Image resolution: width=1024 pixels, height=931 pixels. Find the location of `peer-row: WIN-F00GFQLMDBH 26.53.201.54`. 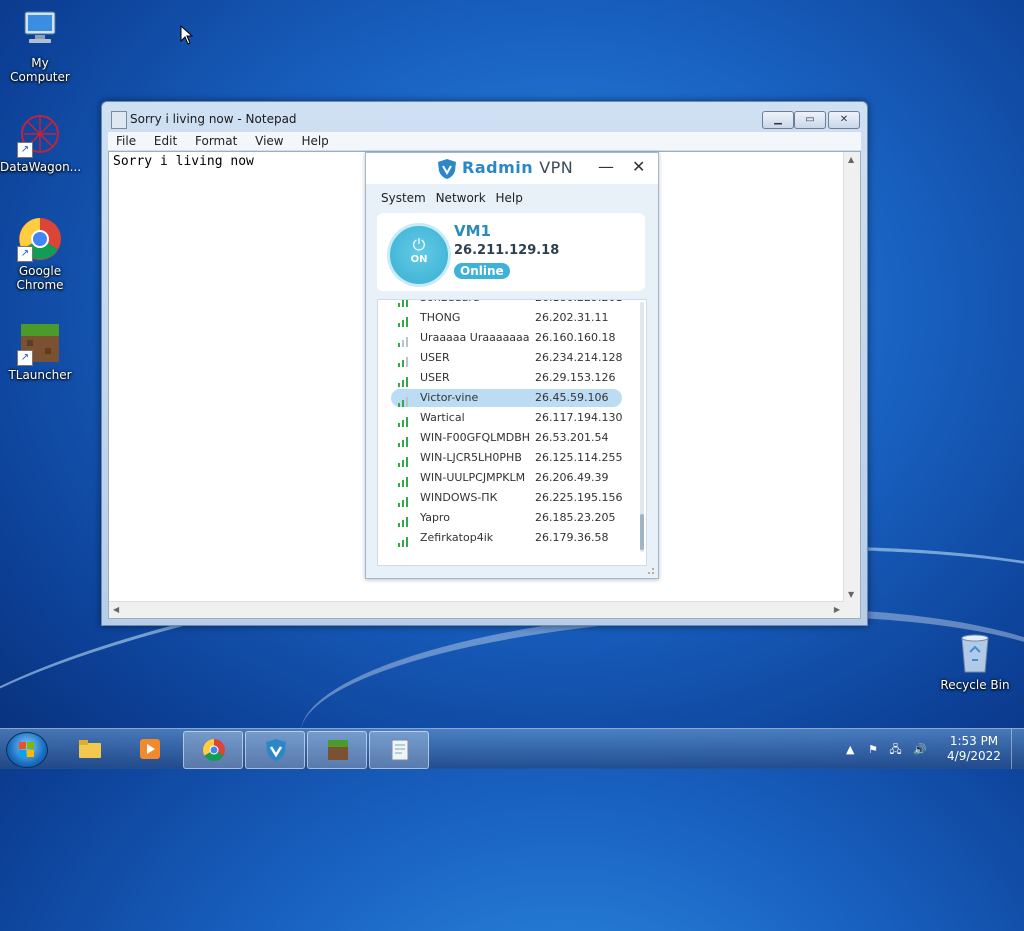

peer-row: WIN-F00GFQLMDBH 26.53.201.54 is located at coordinates (512, 438).